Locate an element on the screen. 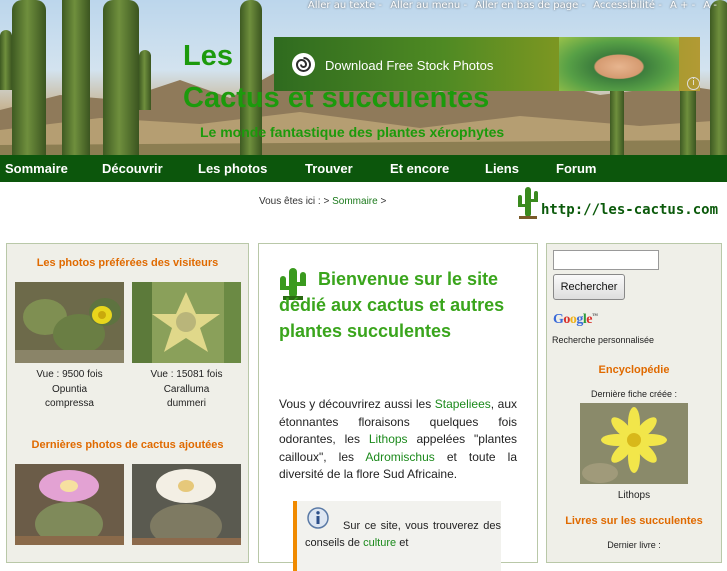 The height and width of the screenshot is (571, 727). photo-thumb-opuntia is located at coordinates (69, 322).